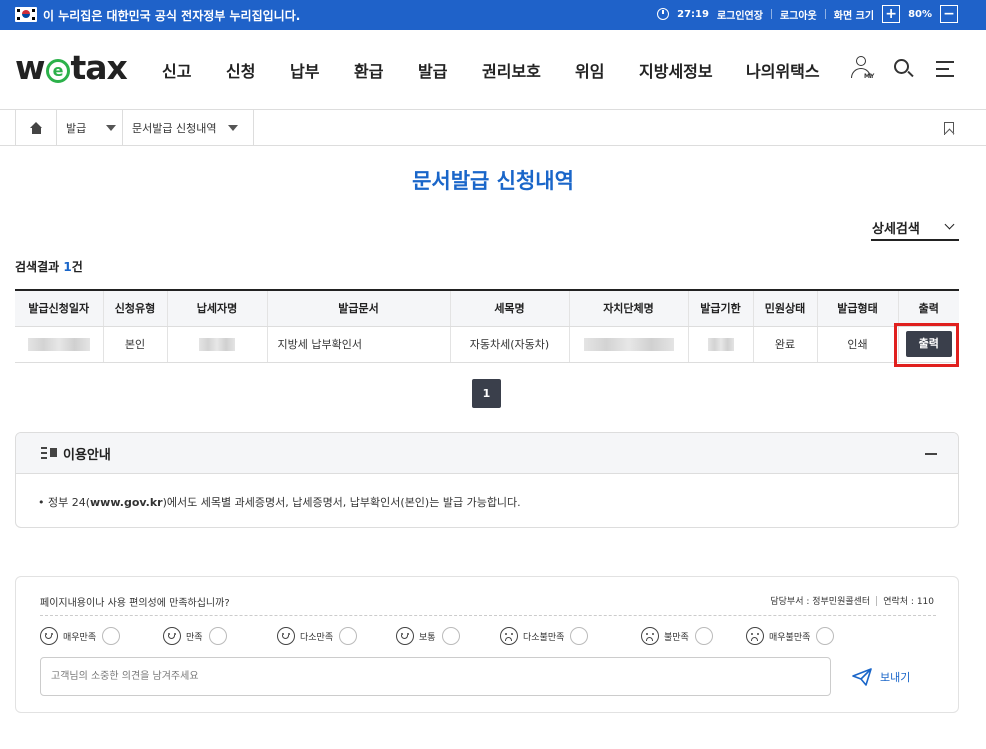 The width and height of the screenshot is (986, 749). What do you see at coordinates (99, 67) in the screenshot?
I see `logo-tax: tax` at bounding box center [99, 67].